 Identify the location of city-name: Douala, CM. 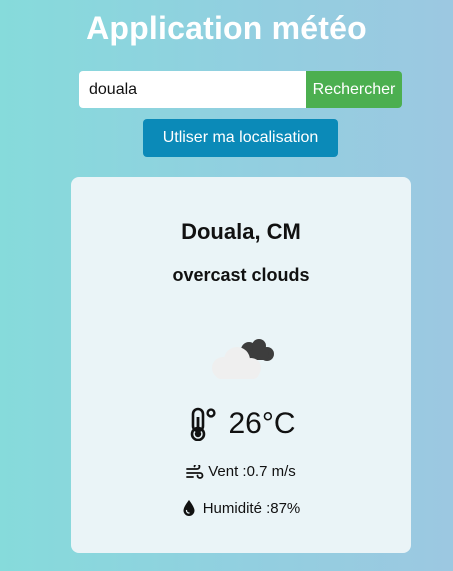
(241, 231).